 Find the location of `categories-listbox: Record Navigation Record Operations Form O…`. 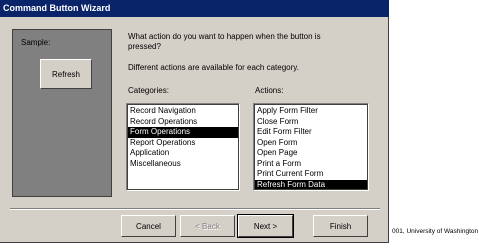

categories-listbox: Record Navigation Record Operations Form O… is located at coordinates (183, 147).